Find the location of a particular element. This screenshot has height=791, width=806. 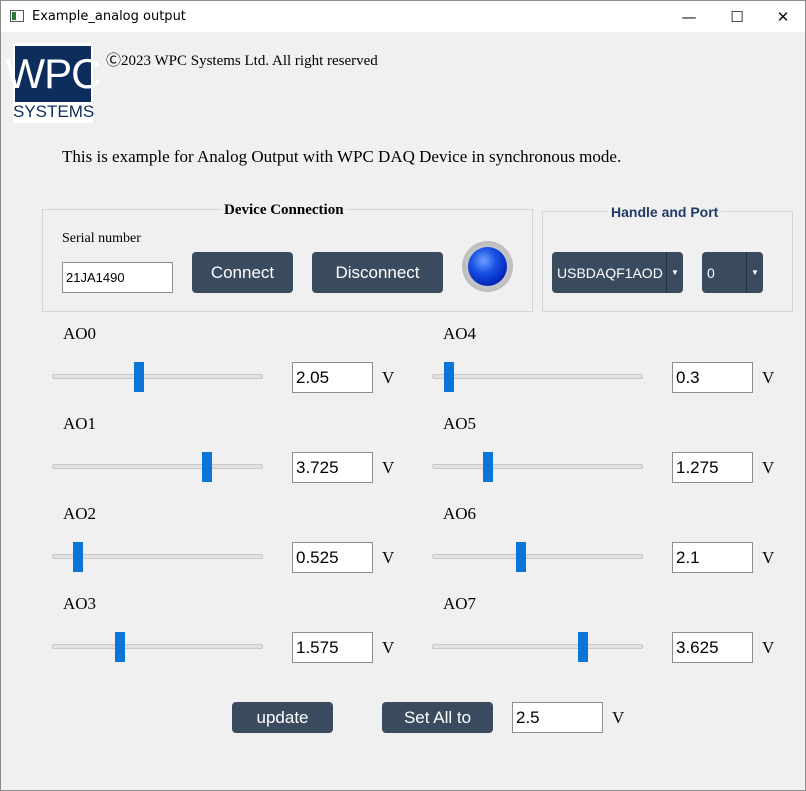

set-all-unit: V is located at coordinates (618, 717).